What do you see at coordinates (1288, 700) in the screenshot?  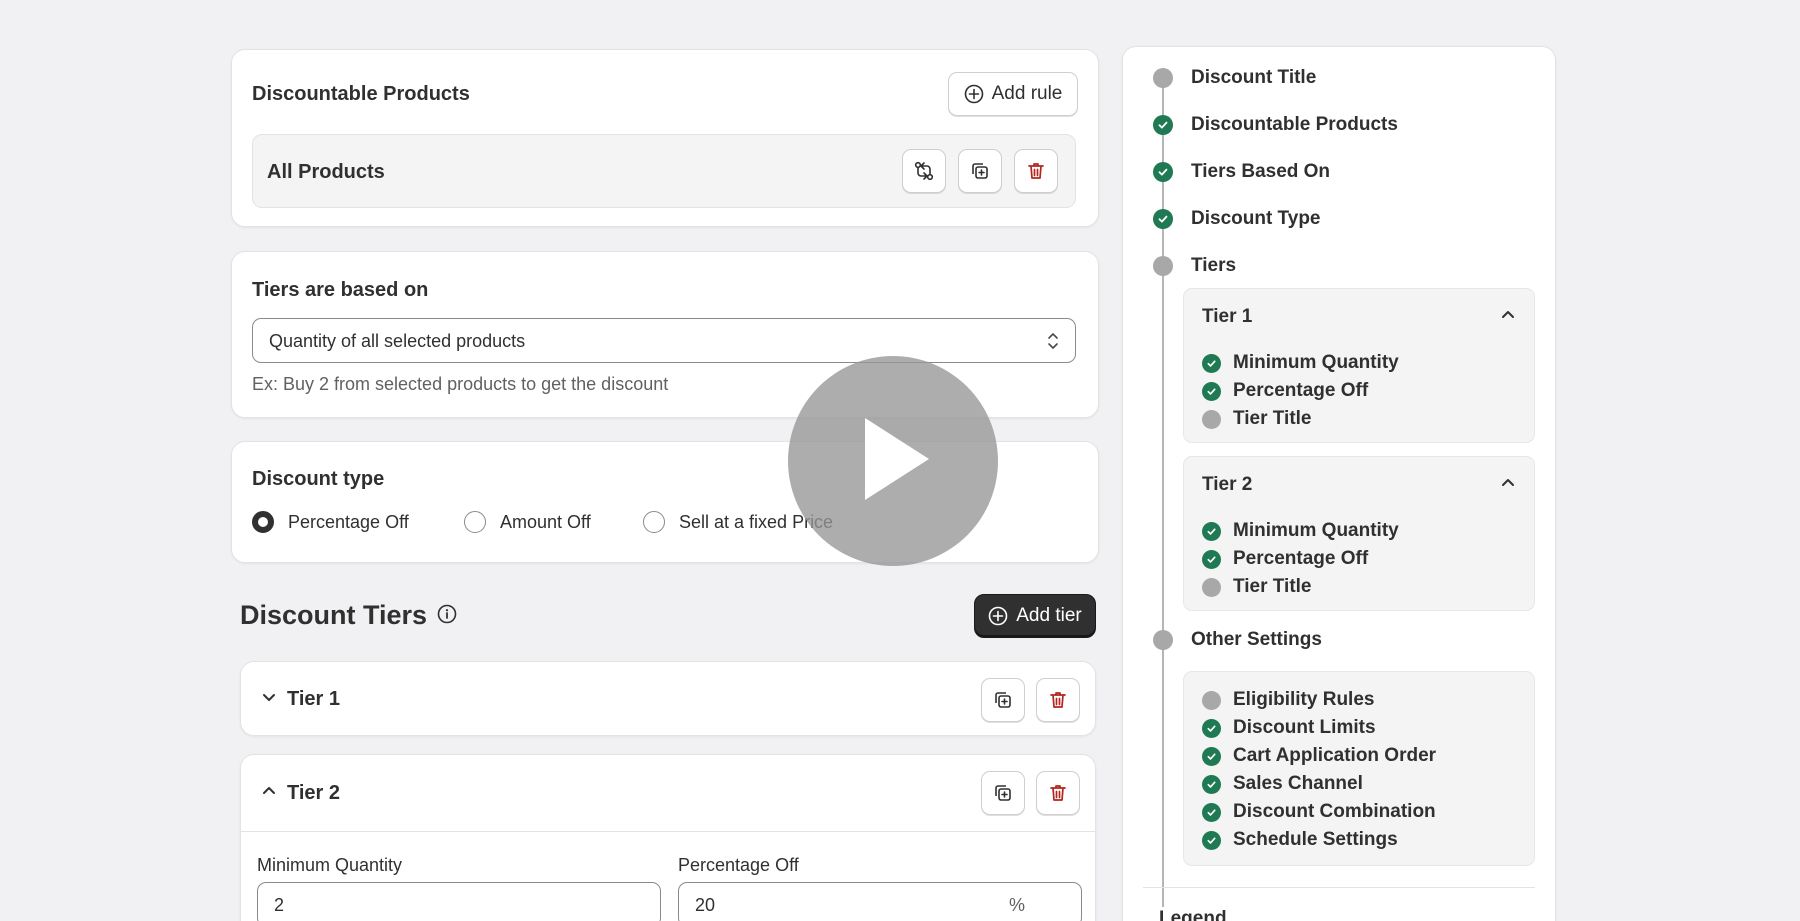 I see `nav-sub-item: Eligibility Rules` at bounding box center [1288, 700].